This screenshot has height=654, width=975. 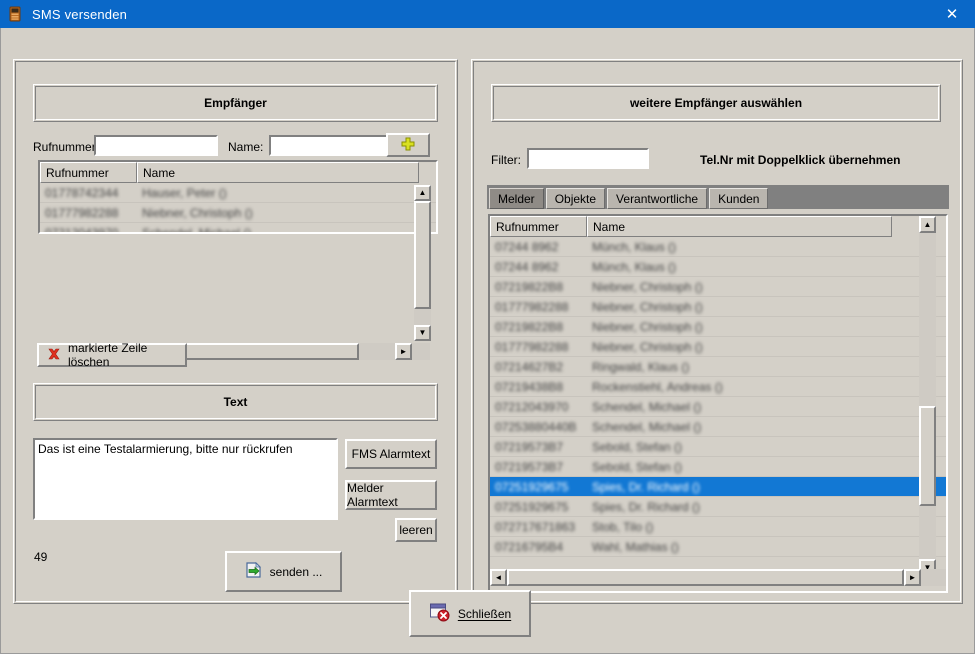 I want to click on doubleclick-hint: Tel.Nr mit Doppelklick übernehmen, so click(x=800, y=160).